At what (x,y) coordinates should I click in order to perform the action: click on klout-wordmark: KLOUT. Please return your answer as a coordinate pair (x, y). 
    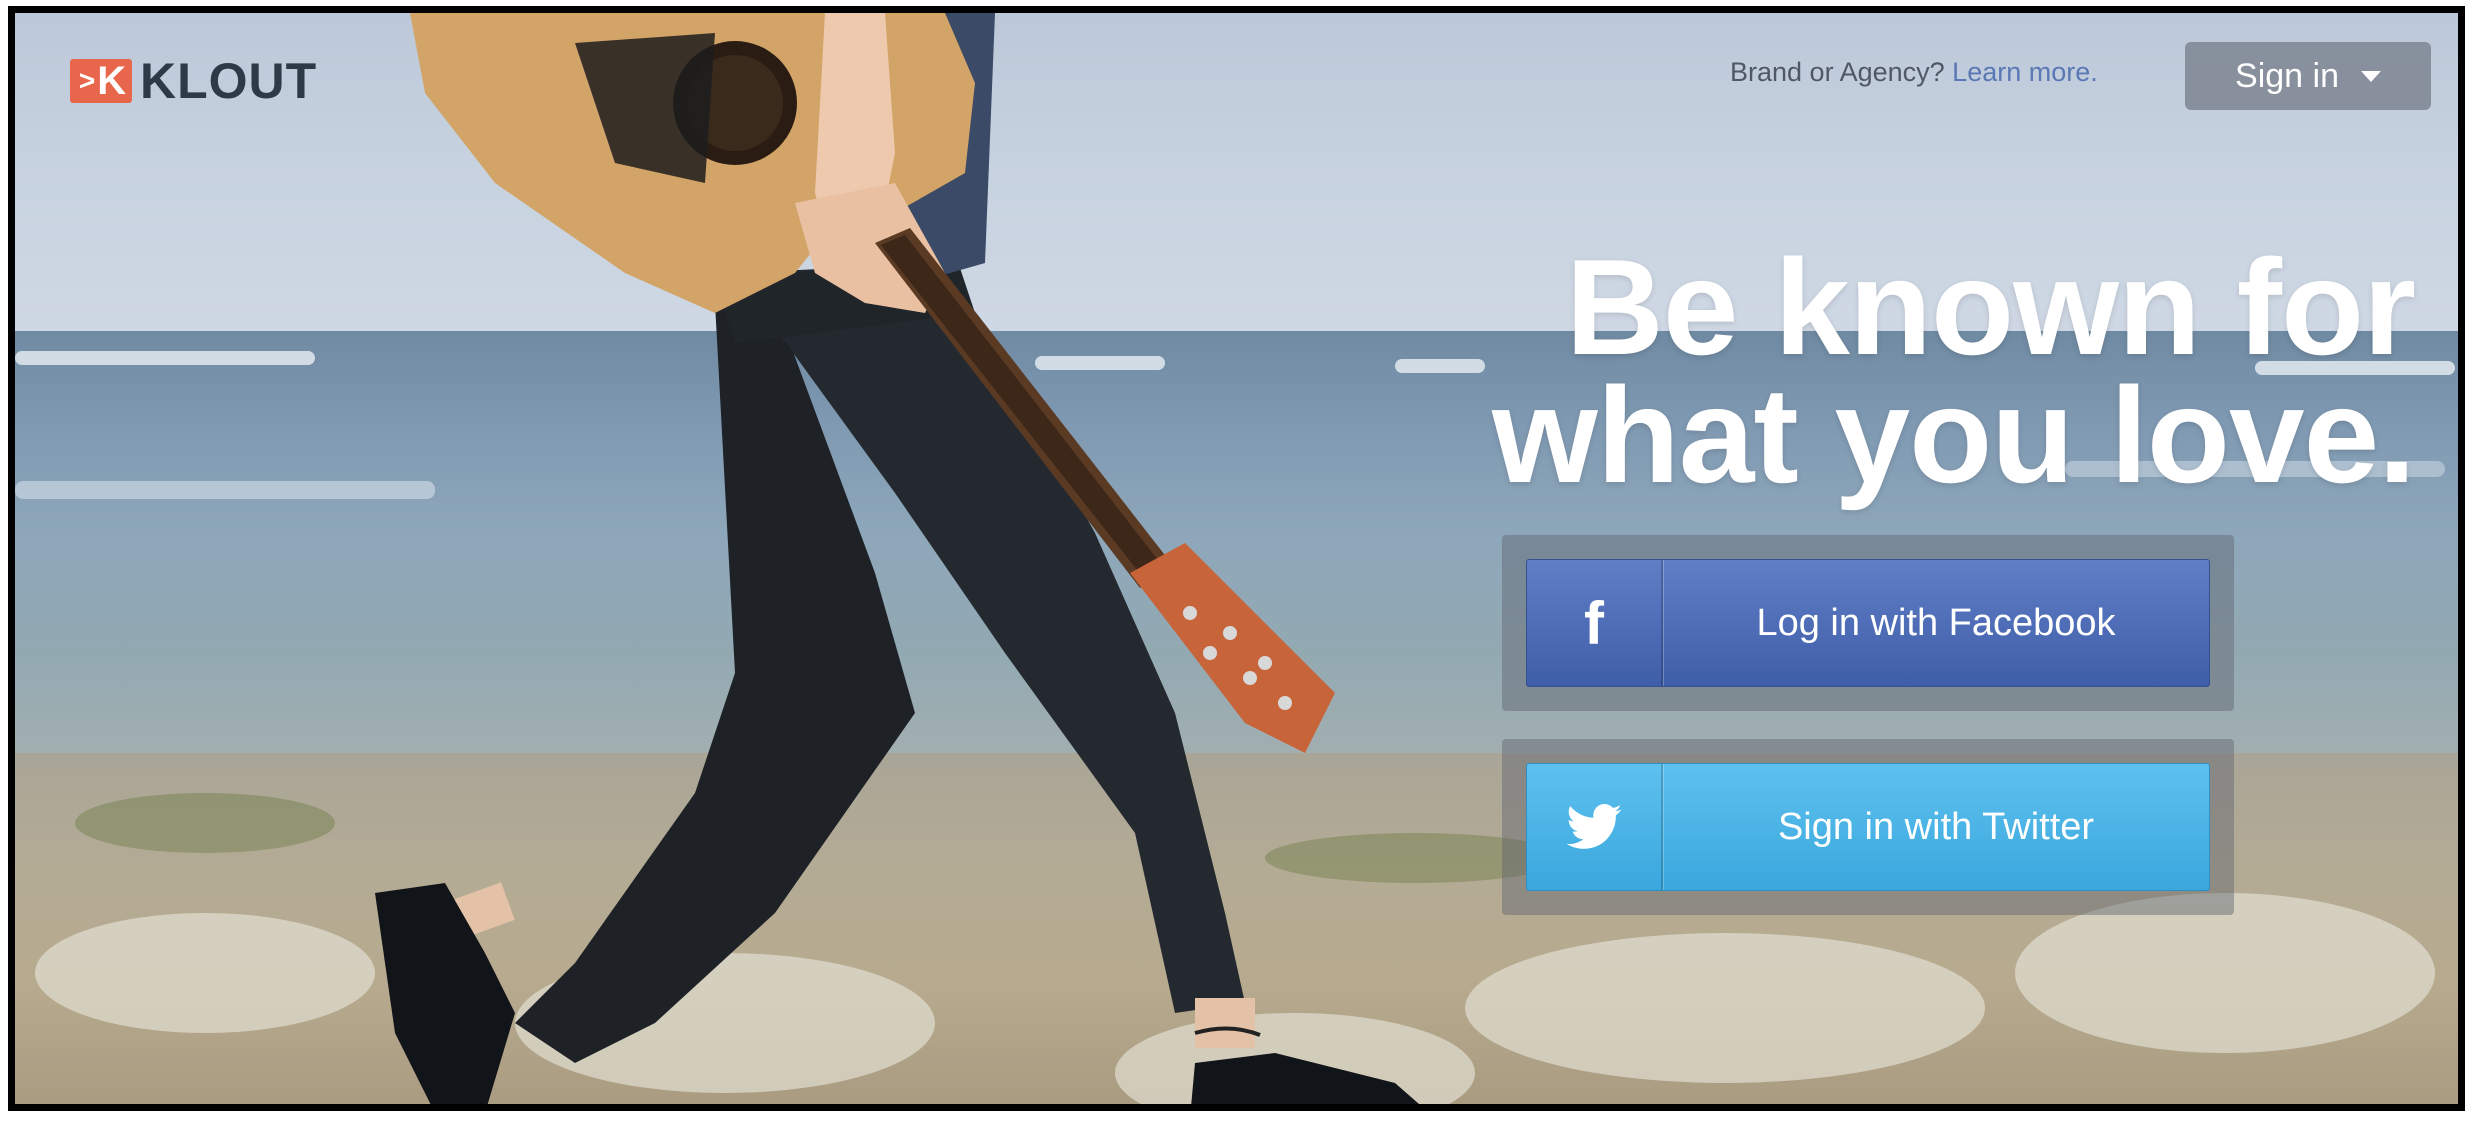
    Looking at the image, I should click on (229, 81).